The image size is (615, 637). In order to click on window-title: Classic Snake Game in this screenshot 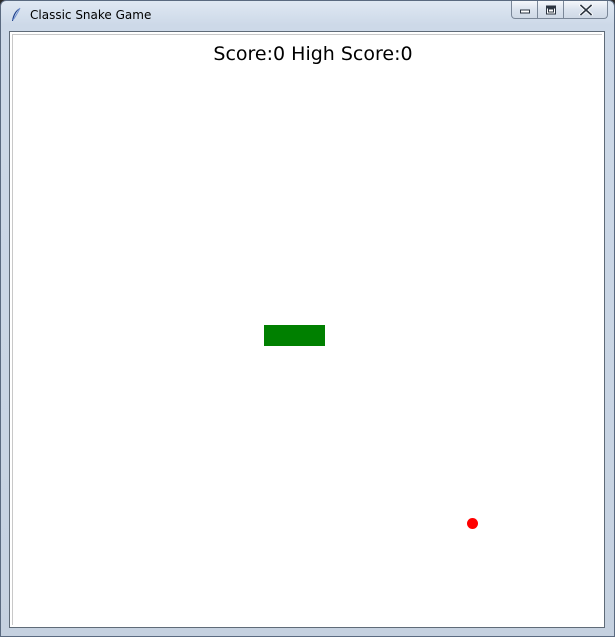, I will do `click(91, 15)`.